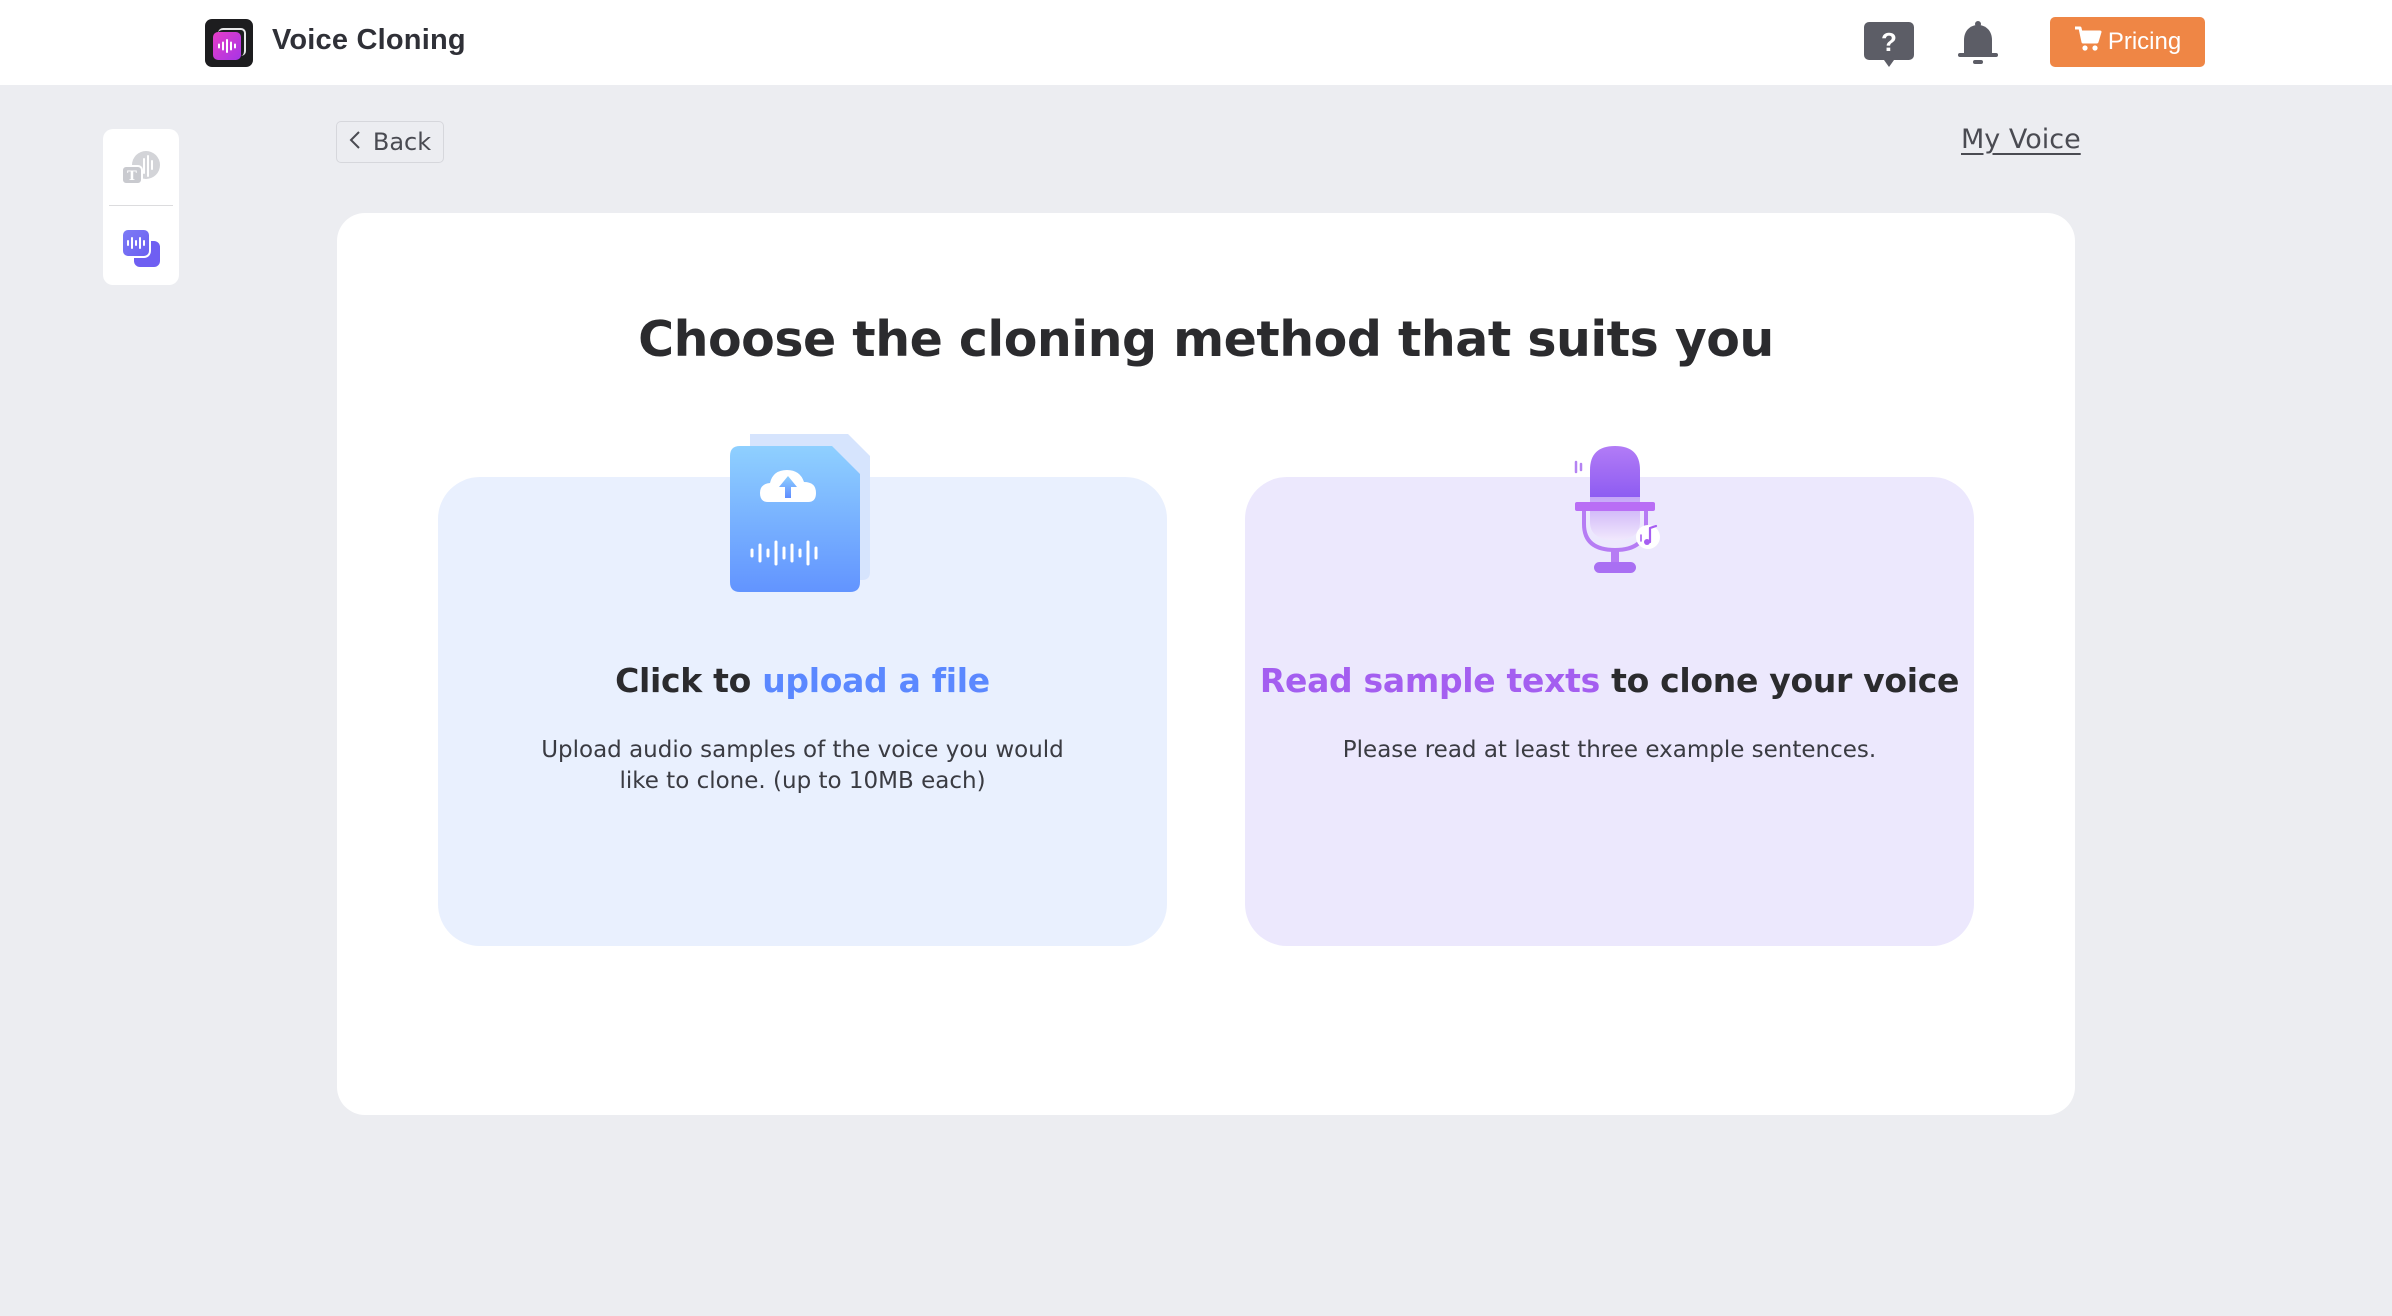 The width and height of the screenshot is (2392, 1316). Describe the element at coordinates (355, 142) in the screenshot. I see `chevron-left-icon` at that location.